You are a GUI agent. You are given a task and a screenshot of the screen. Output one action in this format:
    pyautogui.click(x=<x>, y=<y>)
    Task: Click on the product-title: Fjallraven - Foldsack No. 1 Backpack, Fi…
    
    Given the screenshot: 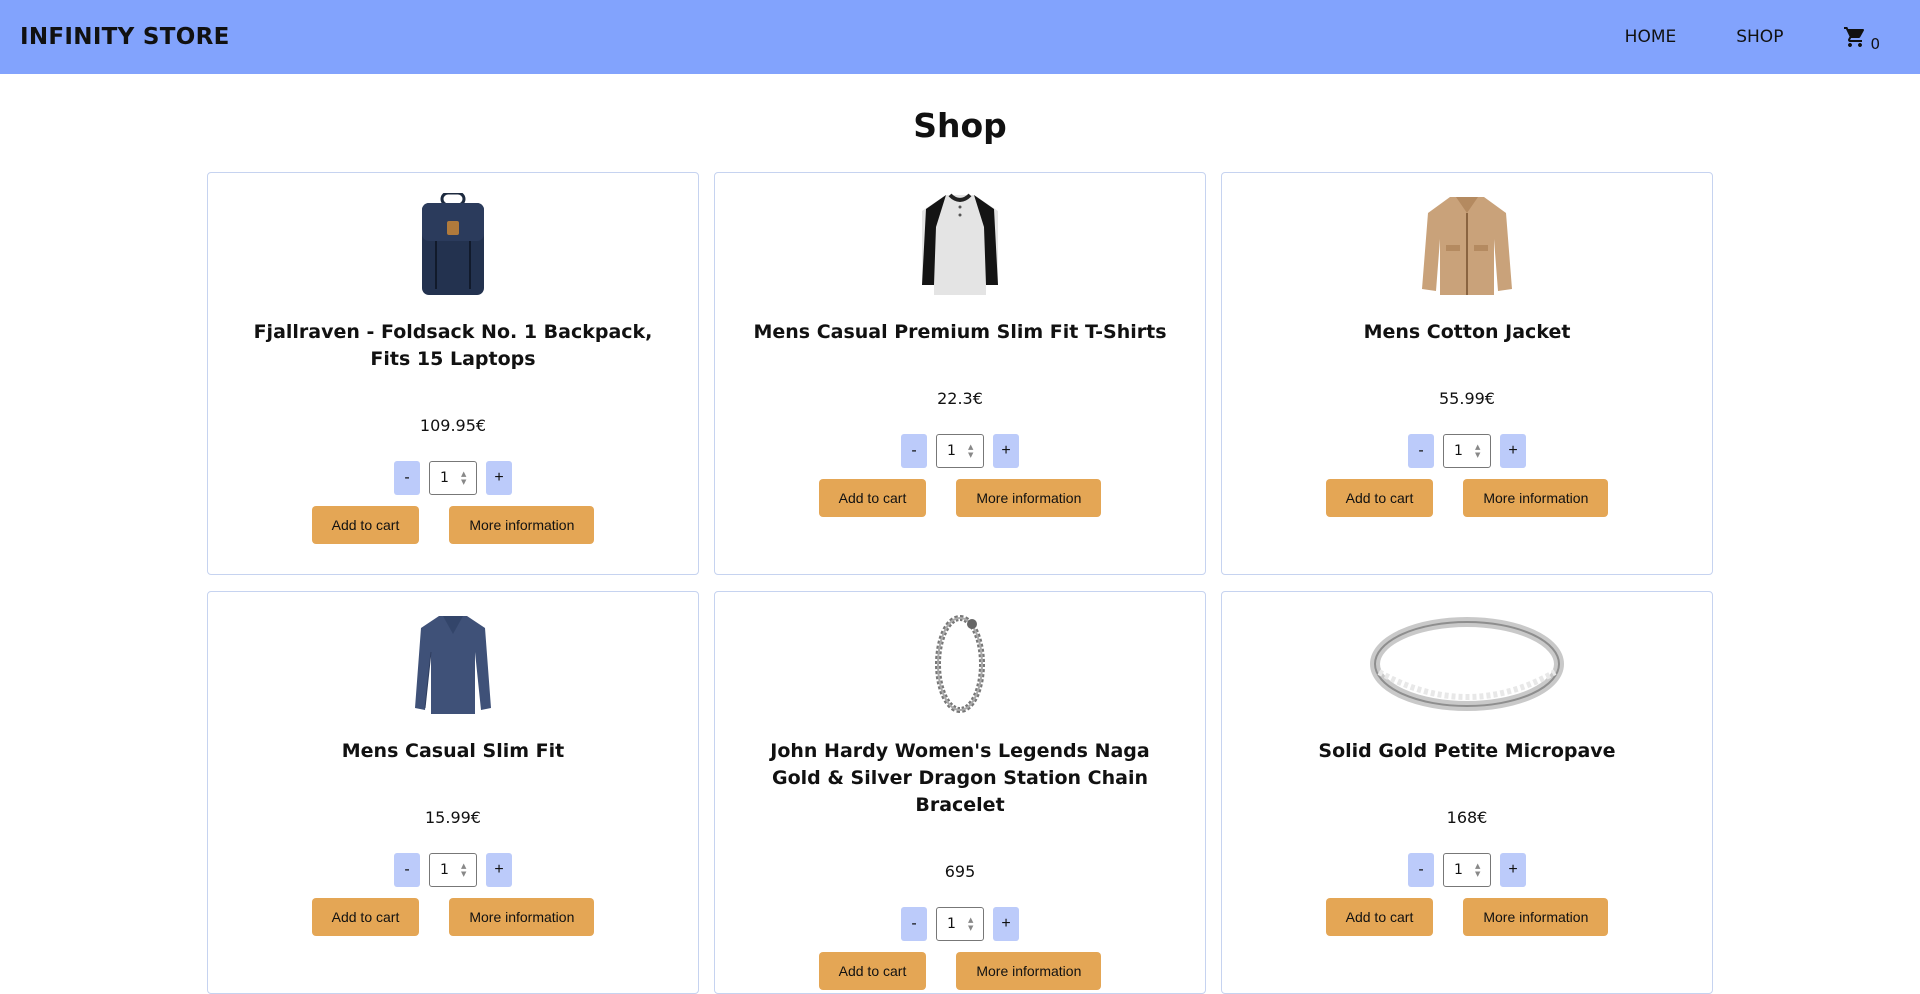 What is the action you would take?
    pyautogui.click(x=453, y=346)
    